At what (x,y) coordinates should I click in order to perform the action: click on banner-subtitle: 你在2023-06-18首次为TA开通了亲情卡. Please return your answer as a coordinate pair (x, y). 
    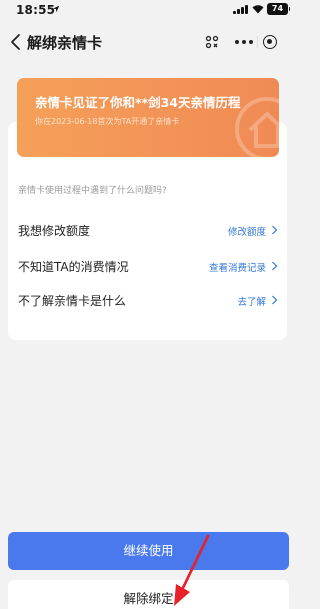
    Looking at the image, I should click on (107, 121).